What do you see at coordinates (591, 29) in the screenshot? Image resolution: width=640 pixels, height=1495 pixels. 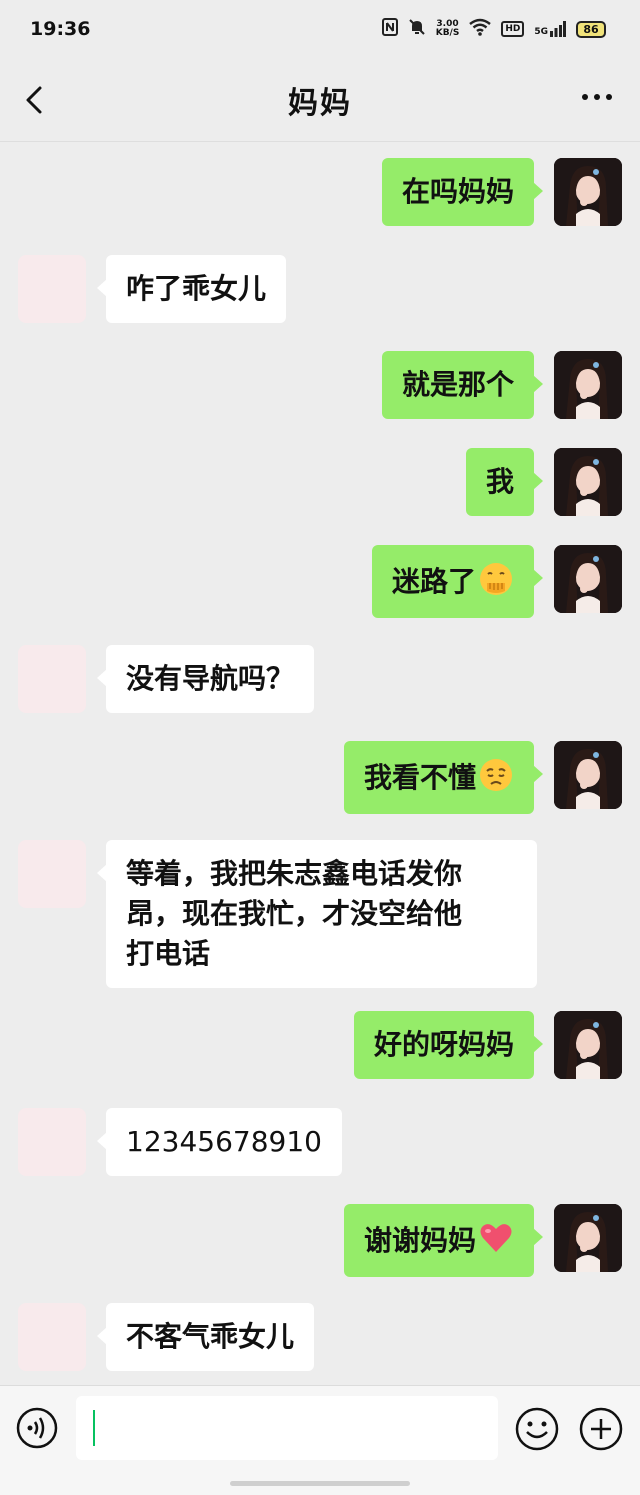 I see `battery-indicator: 86` at bounding box center [591, 29].